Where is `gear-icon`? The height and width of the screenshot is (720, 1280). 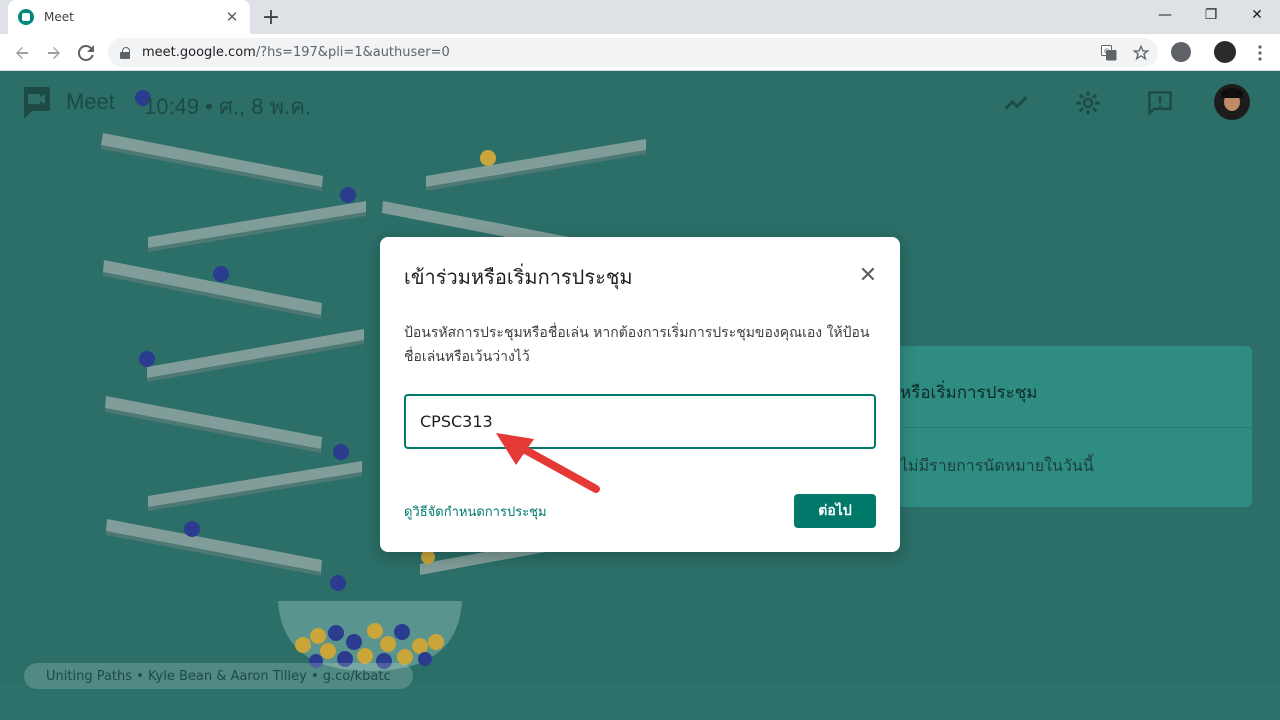
gear-icon is located at coordinates (1088, 103).